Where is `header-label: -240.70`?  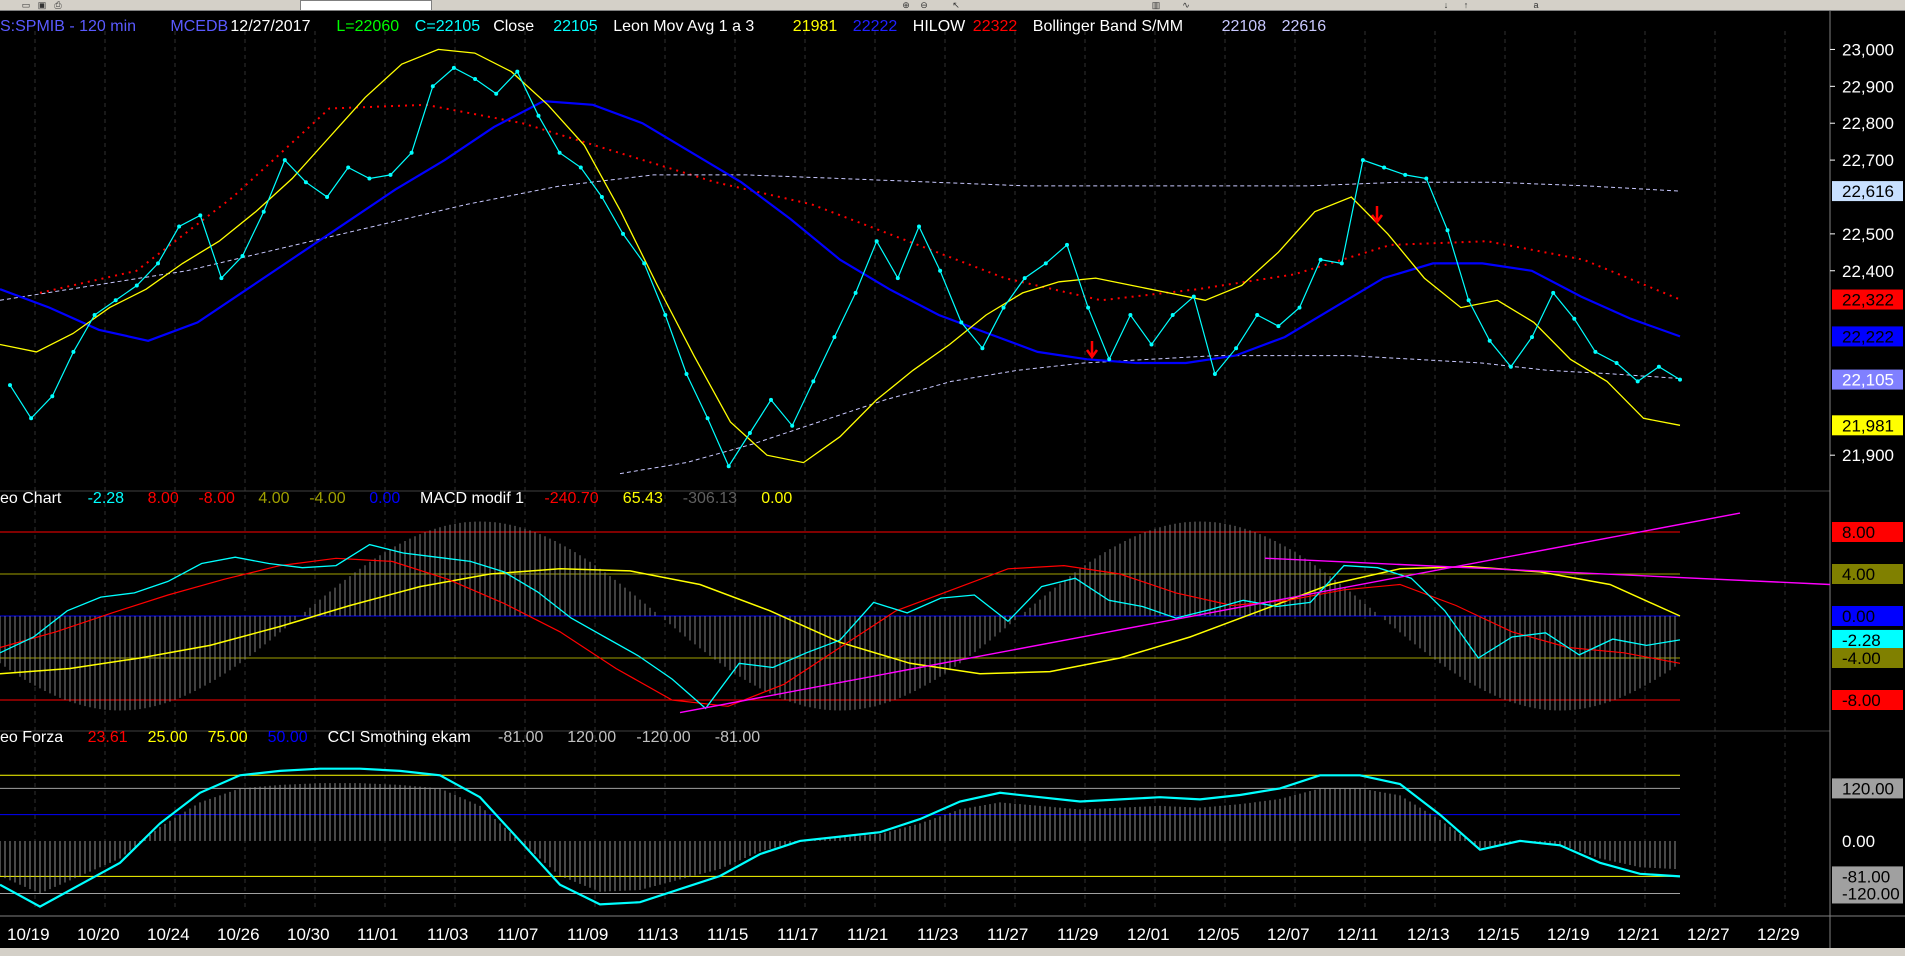 header-label: -240.70 is located at coordinates (571, 498).